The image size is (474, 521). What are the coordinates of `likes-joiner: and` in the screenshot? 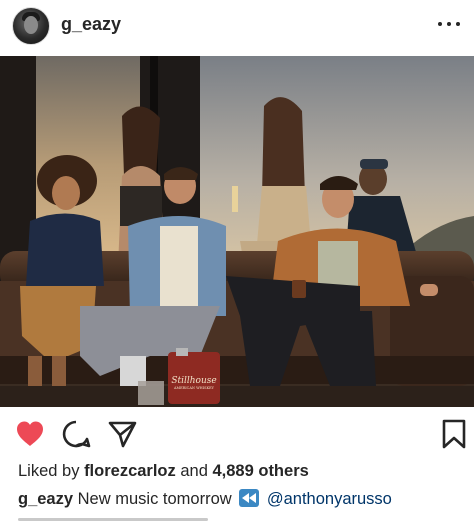 It's located at (194, 471).